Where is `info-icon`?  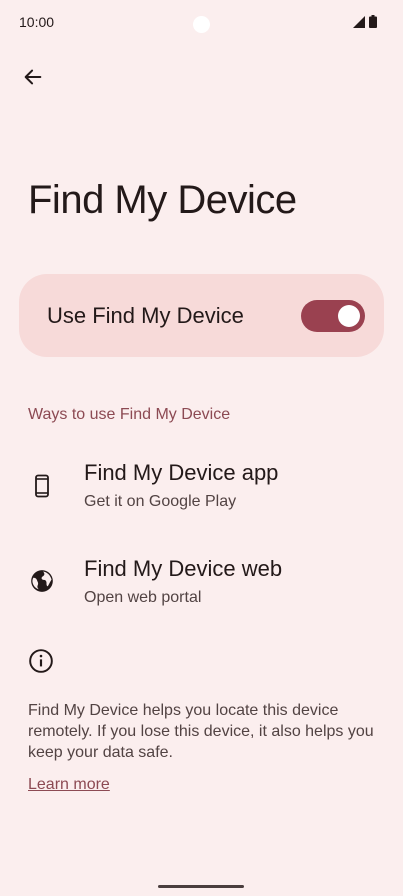
info-icon is located at coordinates (42, 662).